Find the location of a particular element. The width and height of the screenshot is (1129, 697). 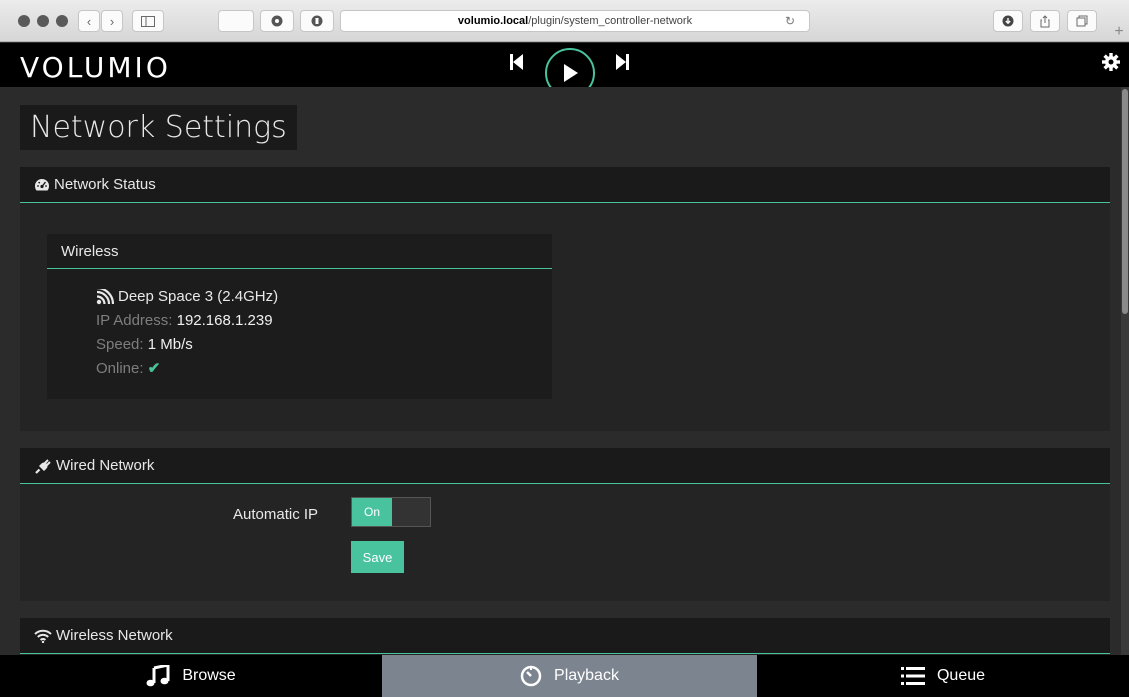

scrollbar-thumb is located at coordinates (1125, 201).